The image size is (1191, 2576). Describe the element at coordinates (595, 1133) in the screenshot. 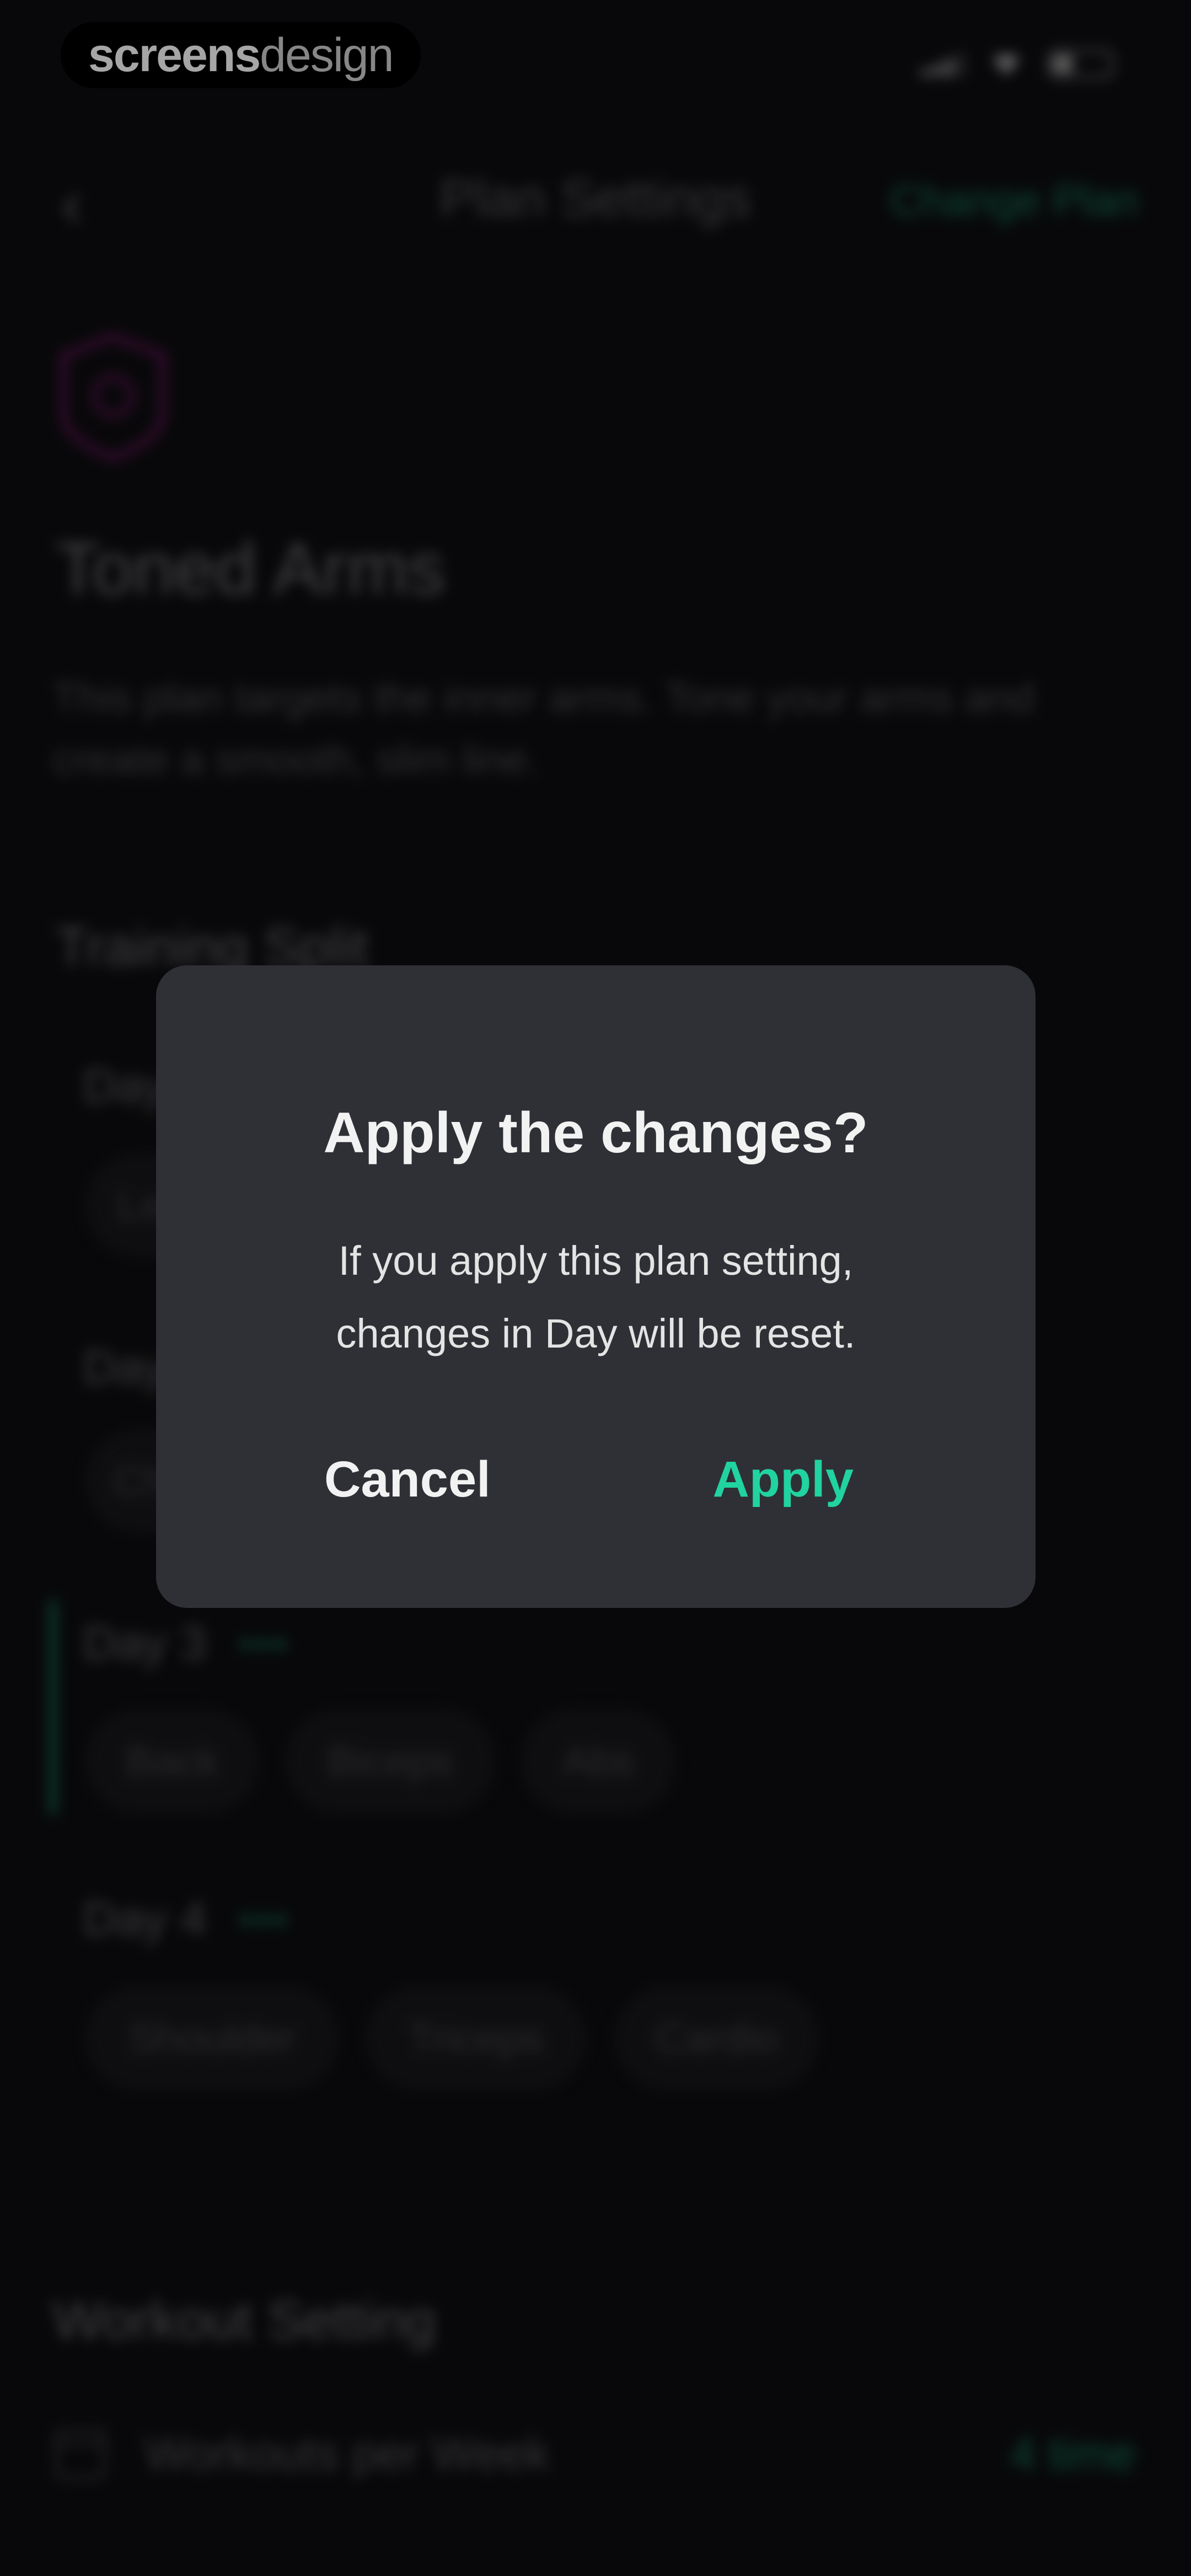

I see `dialog-title: Apply the changes?` at that location.